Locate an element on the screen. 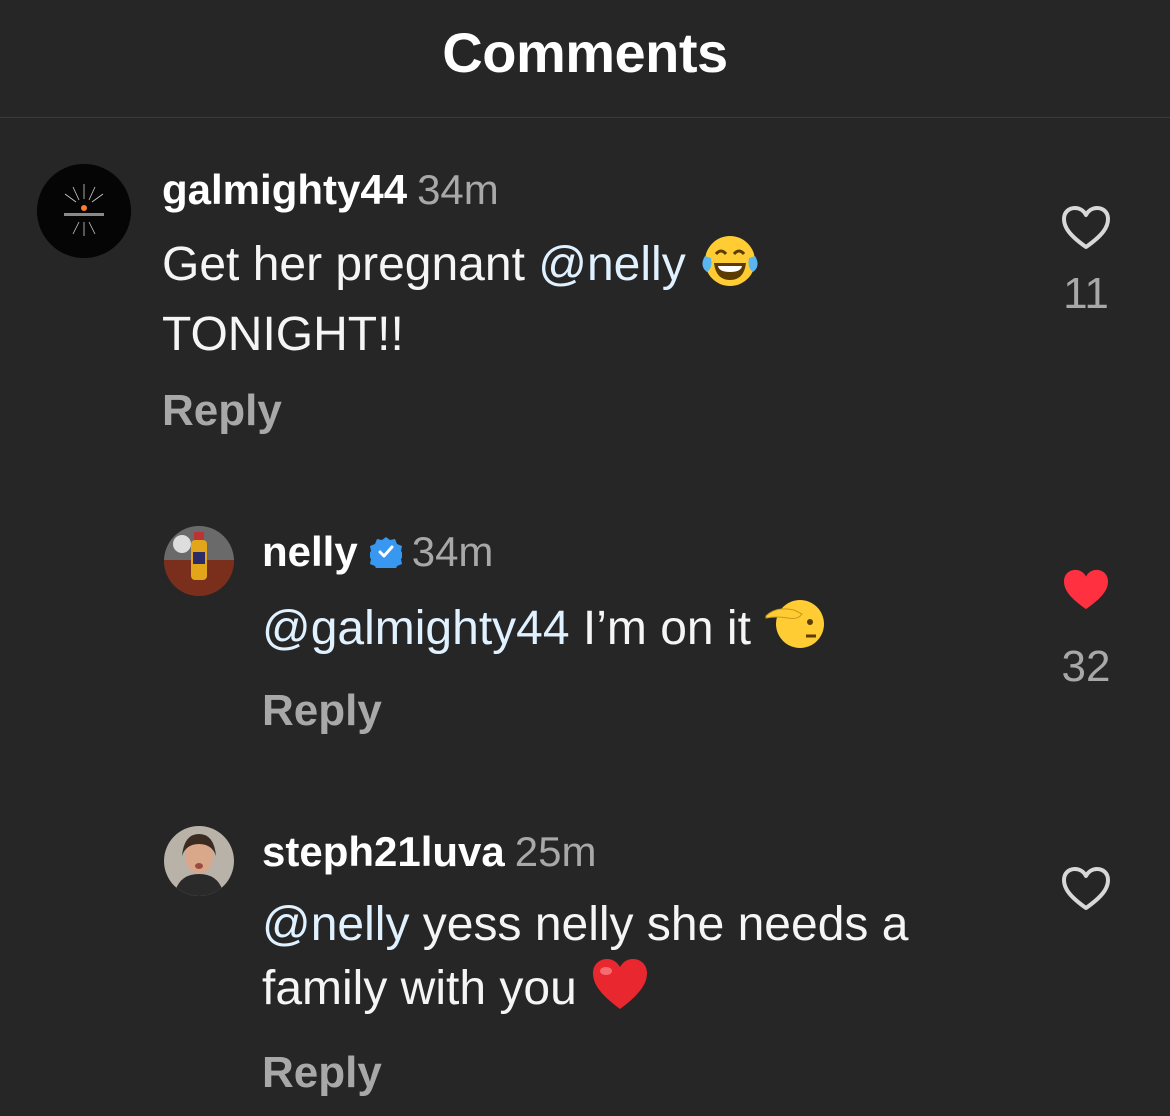 The image size is (1170, 1116). comment-meta: galmighty44 34m is located at coordinates (330, 190).